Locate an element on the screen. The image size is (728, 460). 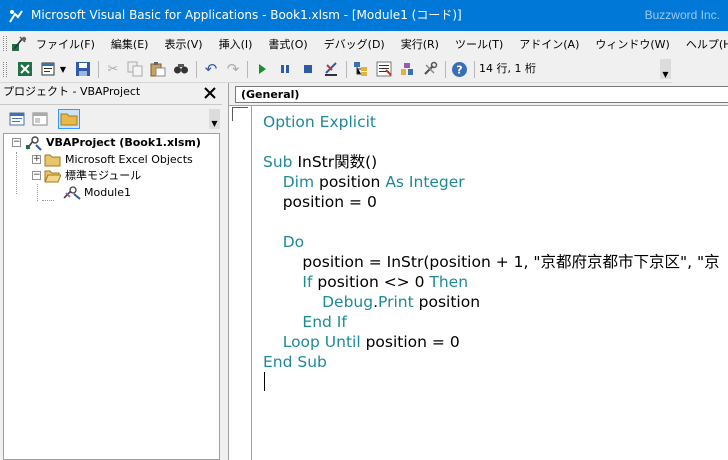
undo-icon: ↶ is located at coordinates (211, 69).